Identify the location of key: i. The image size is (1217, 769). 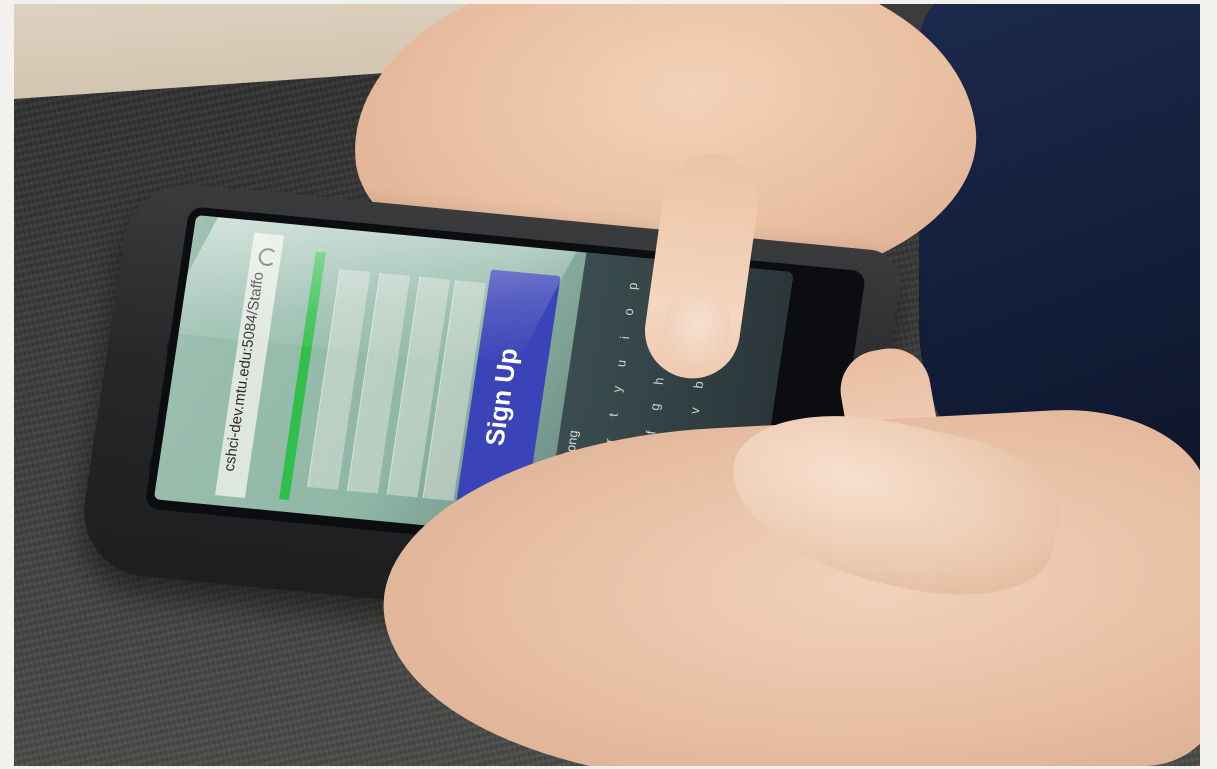
(625, 338).